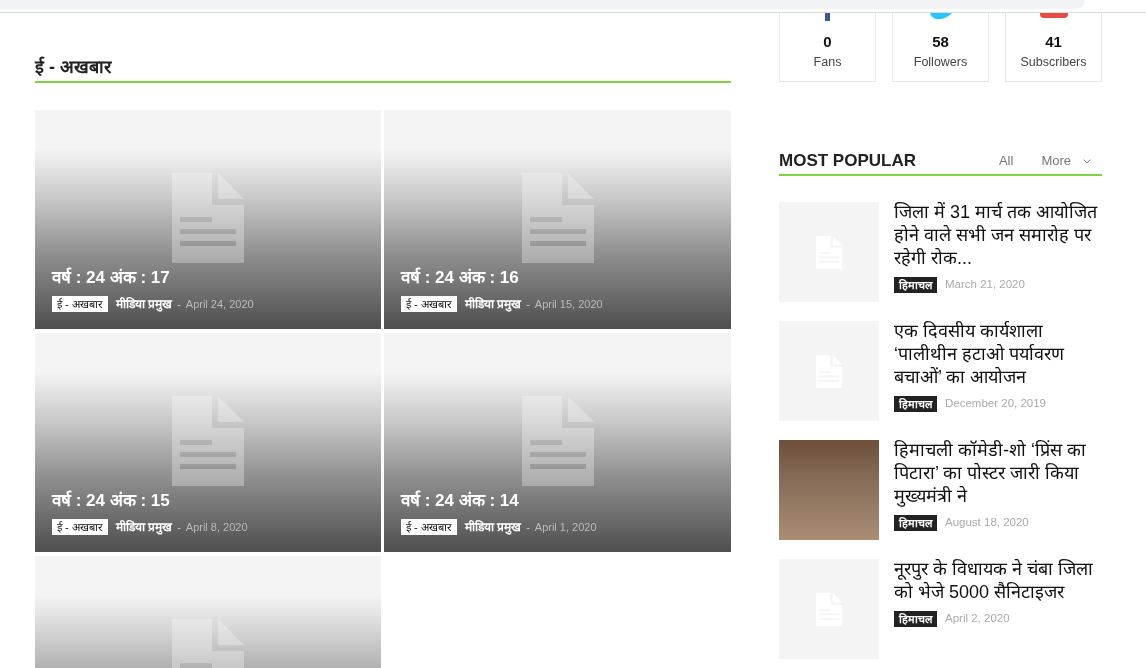 The image size is (1146, 668). What do you see at coordinates (1053, 42) in the screenshot?
I see `follower-count: 41` at bounding box center [1053, 42].